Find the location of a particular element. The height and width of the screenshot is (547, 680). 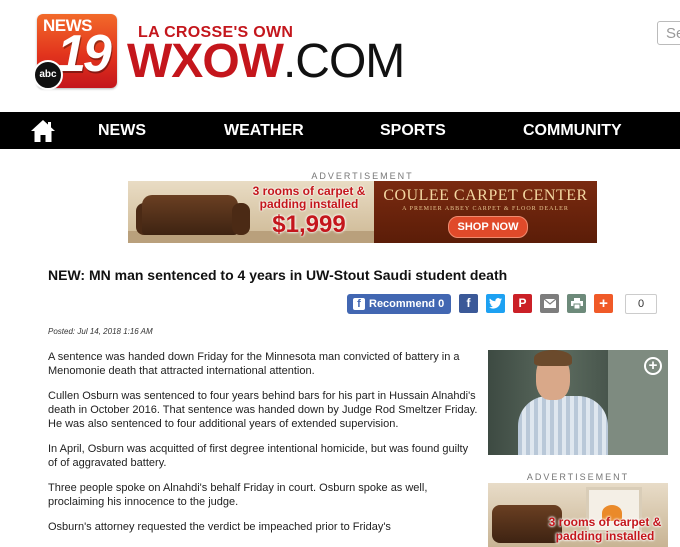

posted-timestamp: Jul 14, 2018 1:16 AM is located at coordinates (115, 331).